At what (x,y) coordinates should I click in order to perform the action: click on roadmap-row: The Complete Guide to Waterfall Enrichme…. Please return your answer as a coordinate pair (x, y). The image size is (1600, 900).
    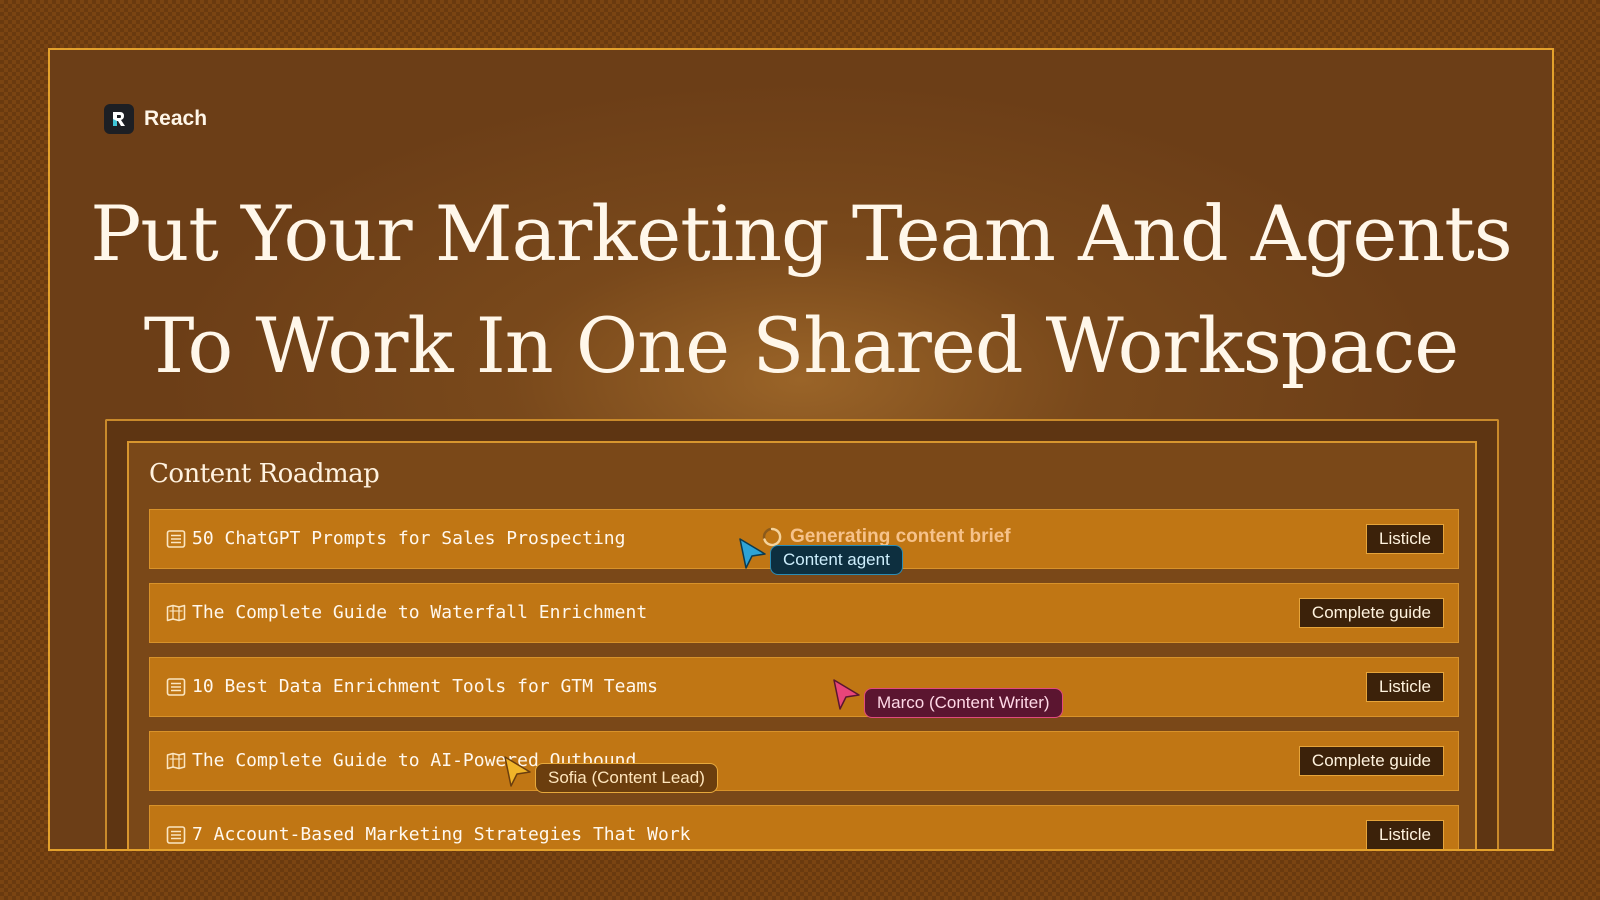
    Looking at the image, I should click on (804, 613).